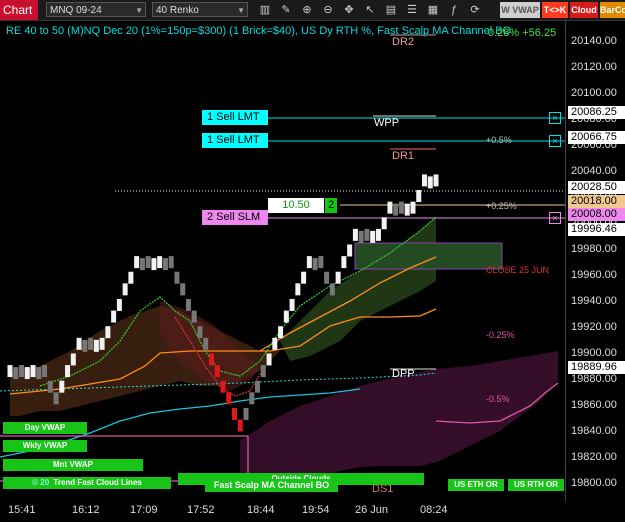 Image resolution: width=625 pixels, height=522 pixels. I want to click on price-label: 20008.00, so click(596, 214).